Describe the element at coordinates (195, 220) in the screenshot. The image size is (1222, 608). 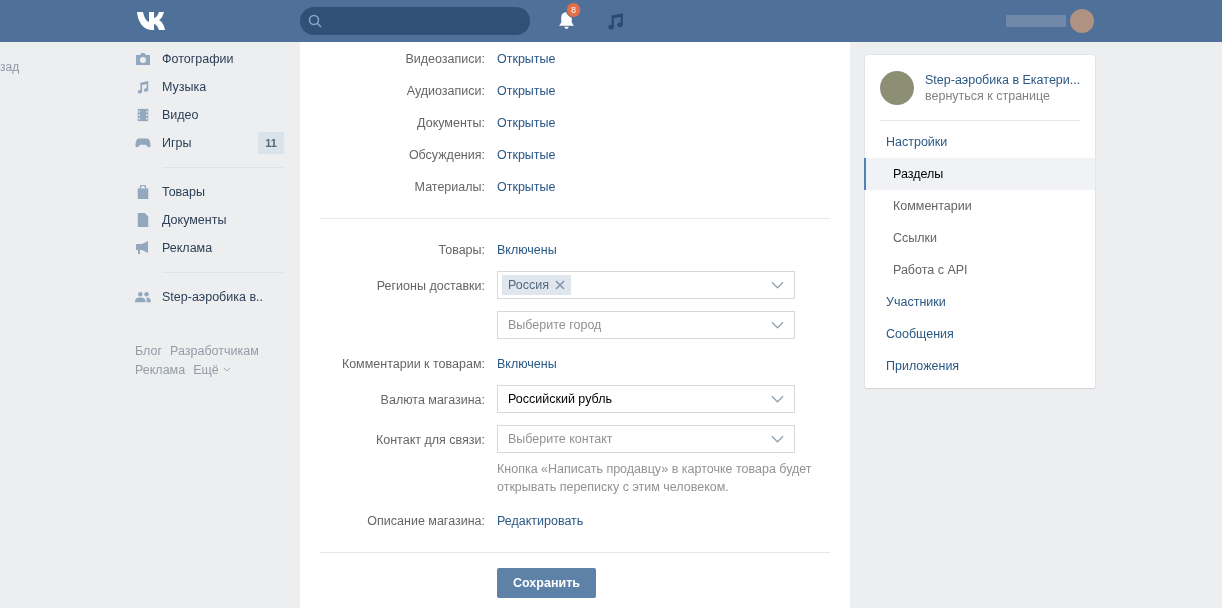
I see `menu-item-label: Документы` at that location.